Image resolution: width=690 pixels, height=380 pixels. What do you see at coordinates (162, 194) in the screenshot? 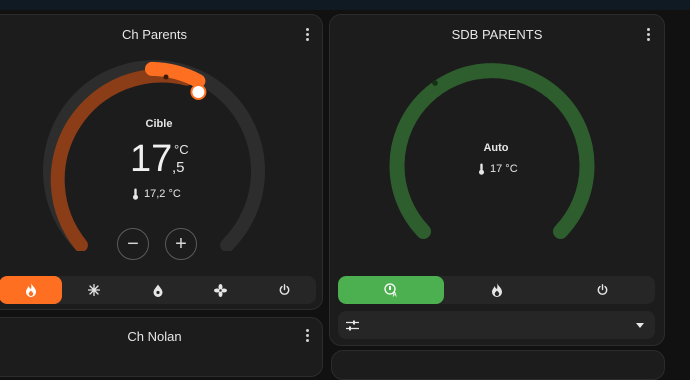
I see `current-temp-value: 17,2 °C` at bounding box center [162, 194].